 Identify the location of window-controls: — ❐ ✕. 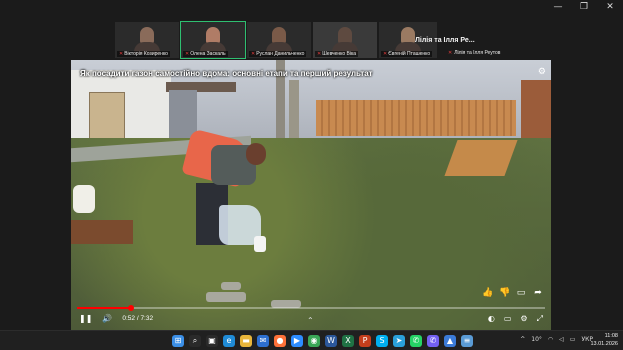
(584, 7).